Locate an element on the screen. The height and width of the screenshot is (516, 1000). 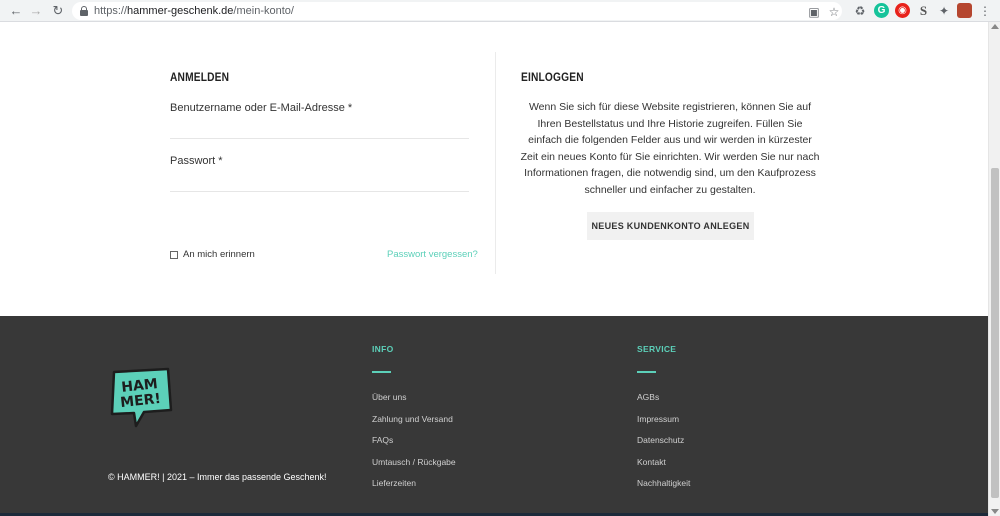
footer-link-datenschutz: Datenschutz is located at coordinates (660, 440).